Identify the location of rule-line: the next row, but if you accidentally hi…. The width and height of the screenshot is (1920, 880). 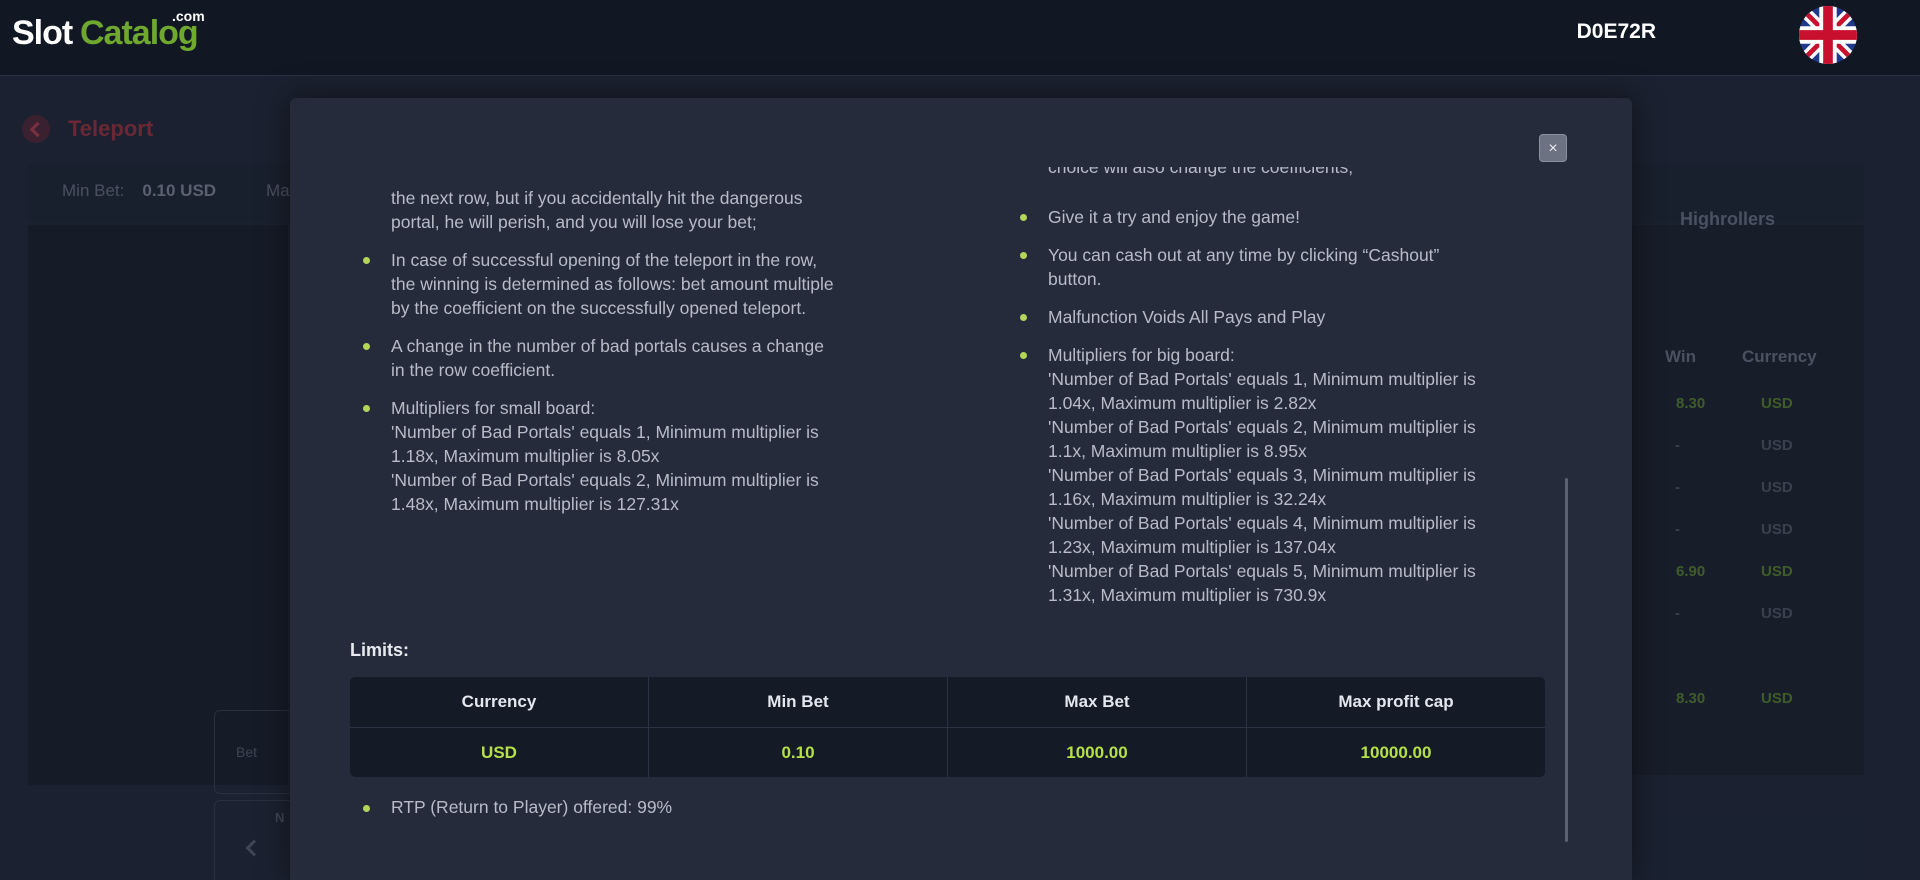
(597, 198).